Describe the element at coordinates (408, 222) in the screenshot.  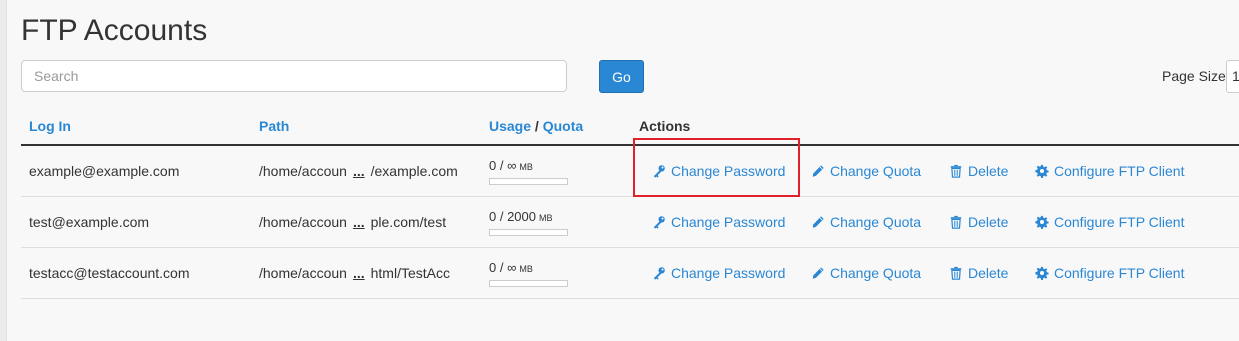
I see `path-end: ple.com/test` at that location.